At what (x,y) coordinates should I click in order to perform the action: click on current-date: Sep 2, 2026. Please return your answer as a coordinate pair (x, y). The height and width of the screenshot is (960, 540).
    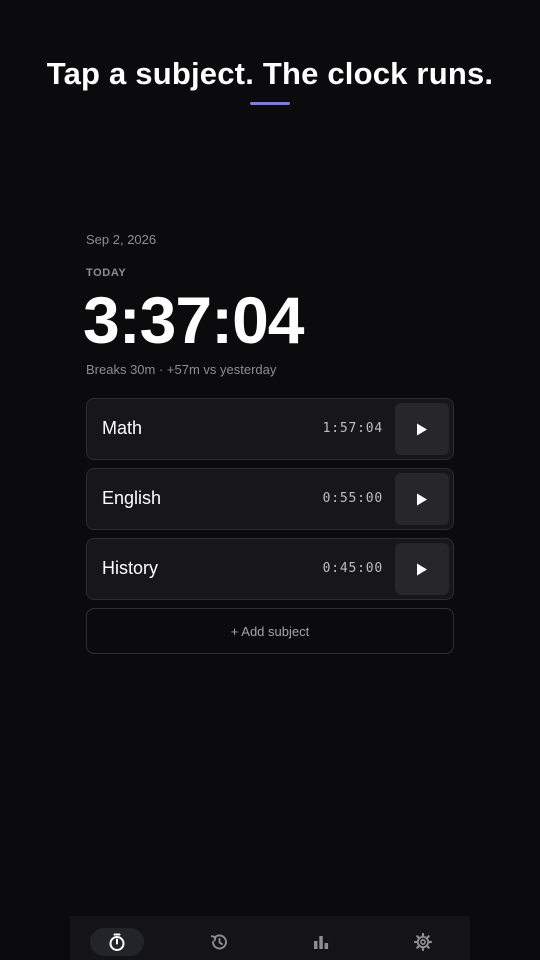
    Looking at the image, I should click on (121, 239).